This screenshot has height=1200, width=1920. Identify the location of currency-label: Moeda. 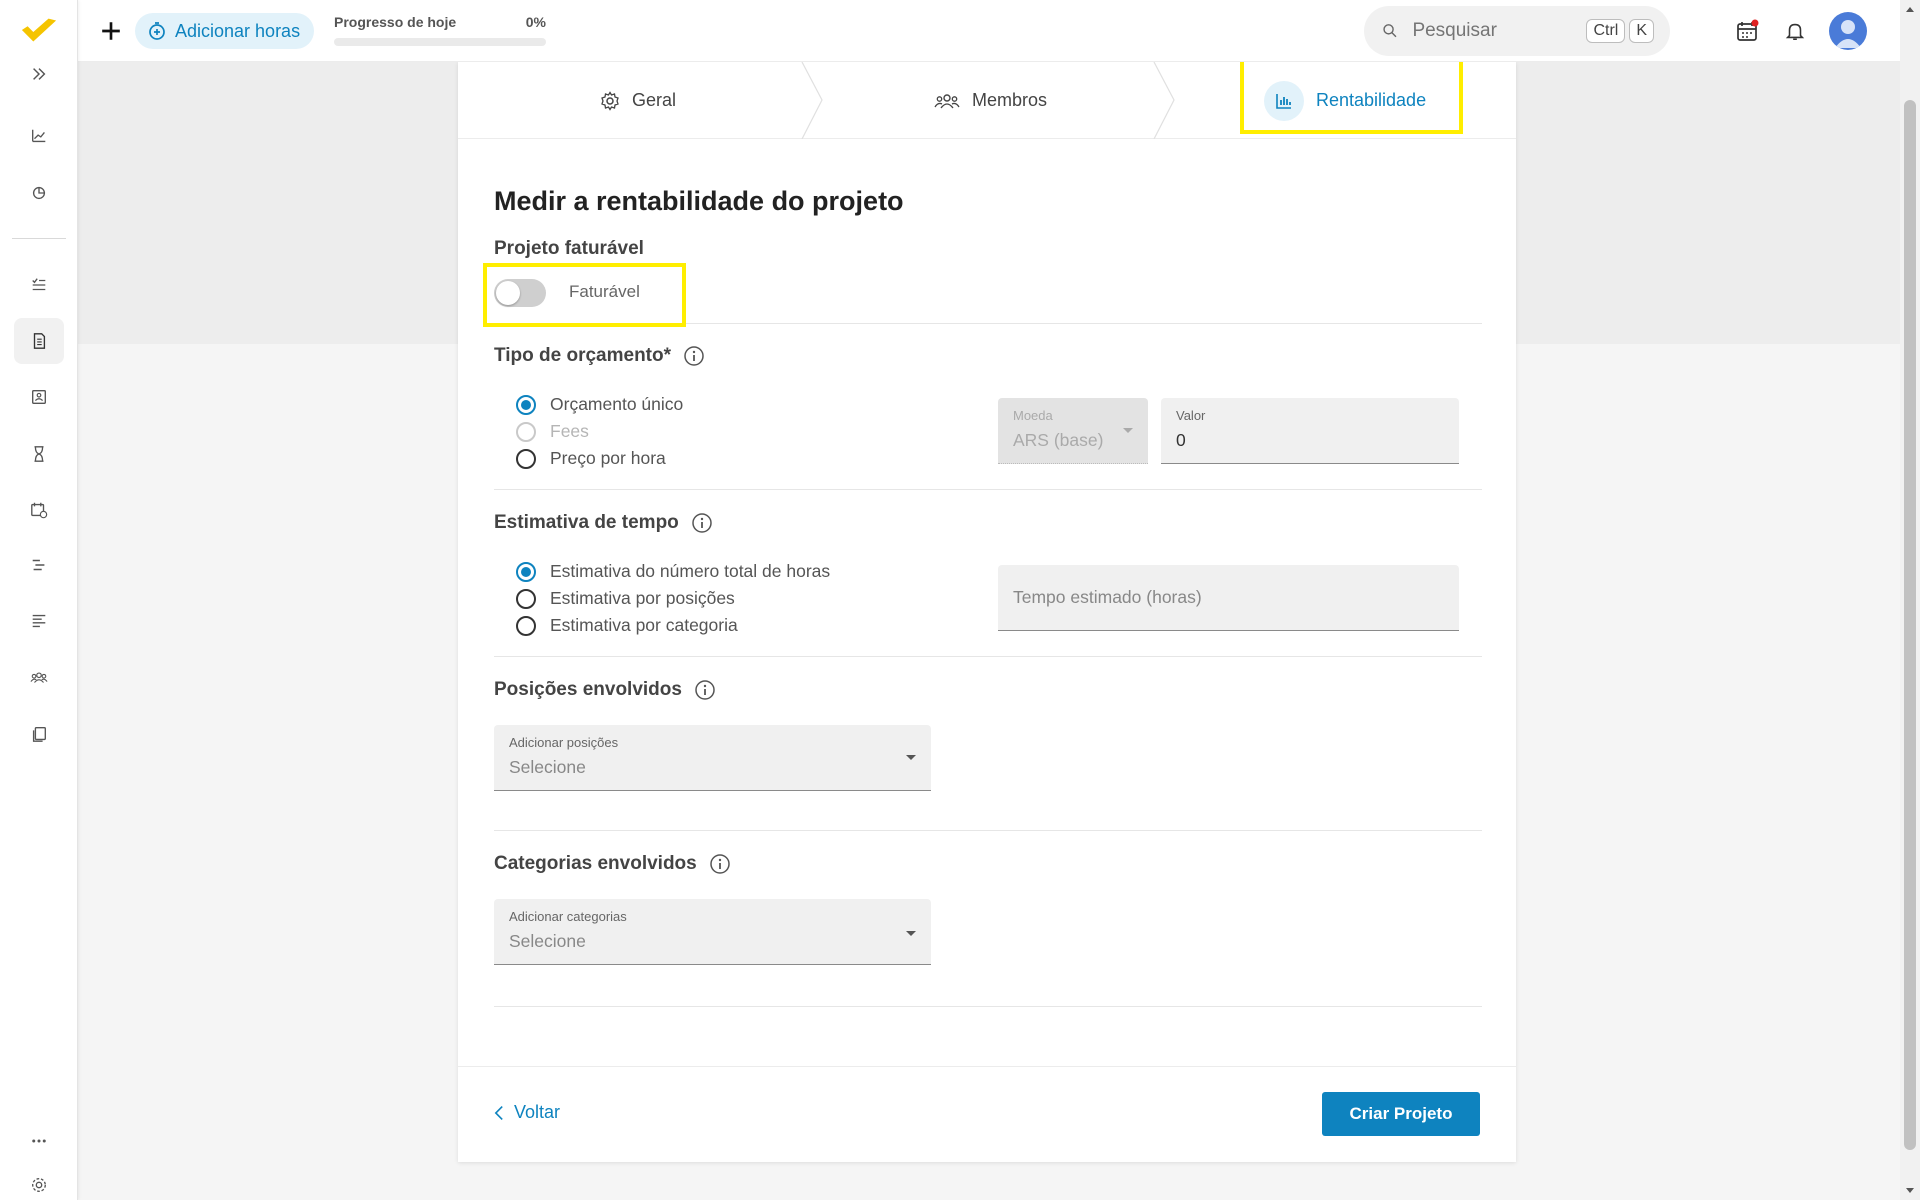
(1033, 415).